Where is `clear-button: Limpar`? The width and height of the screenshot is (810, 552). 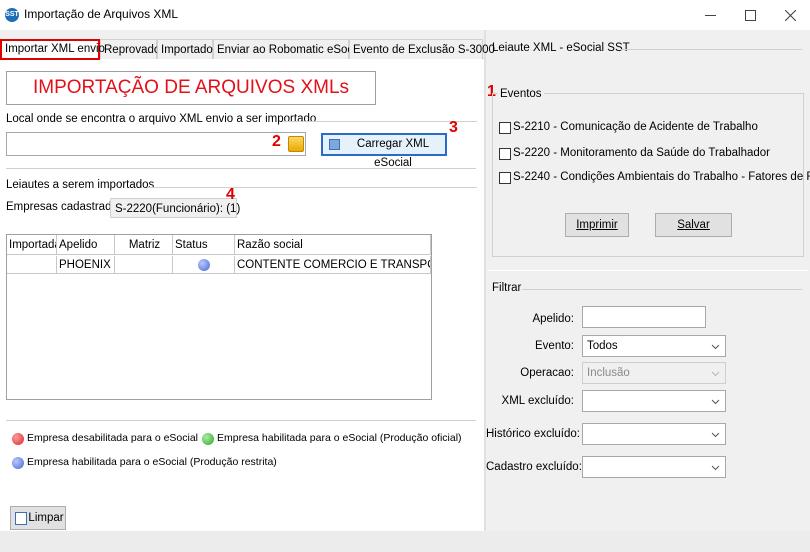
clear-button: Limpar is located at coordinates (38, 518).